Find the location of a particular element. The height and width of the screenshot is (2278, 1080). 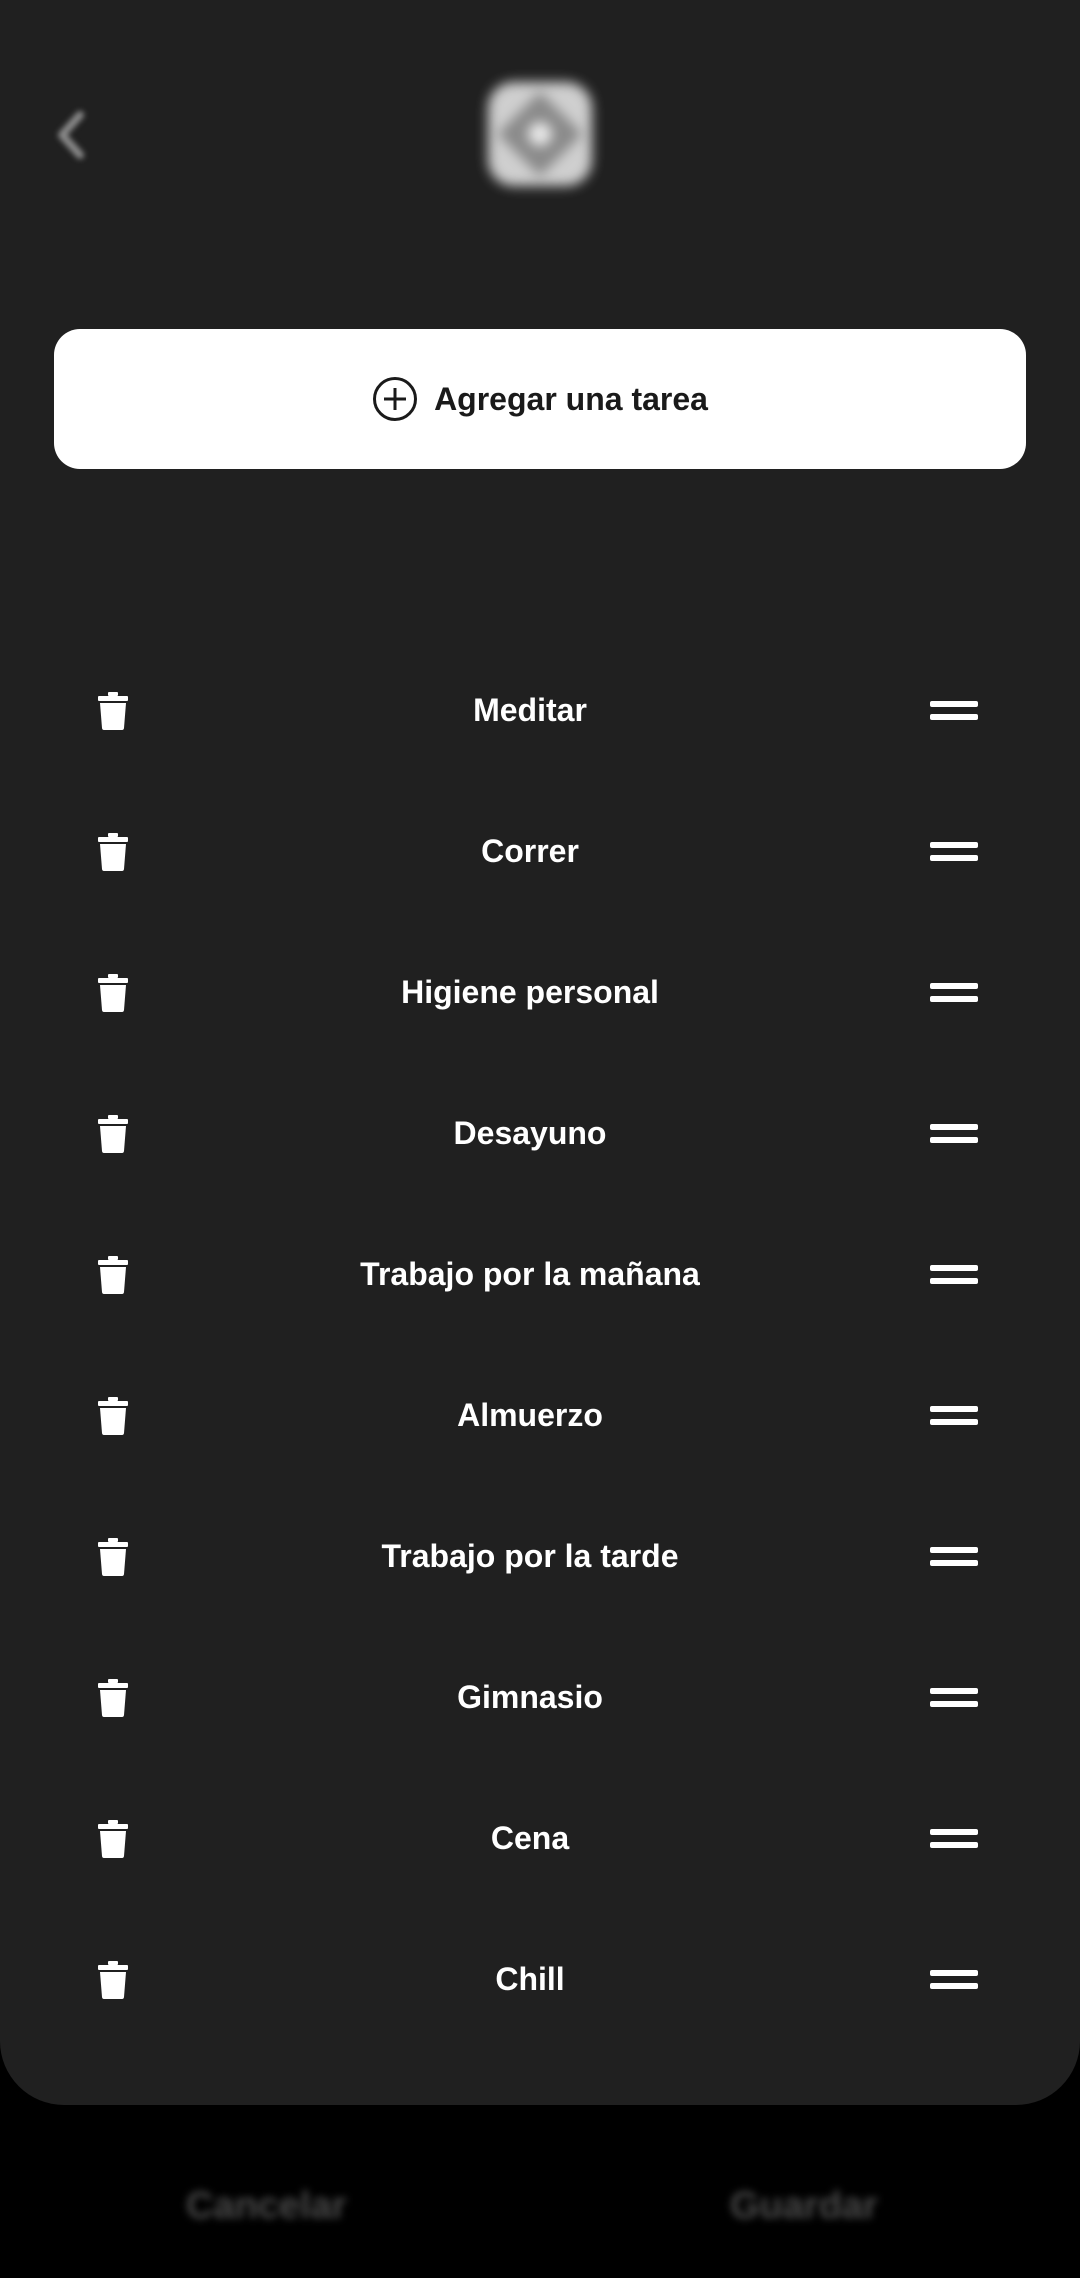

bottom-action-bar: Cancelar Guardar is located at coordinates (540, 2191).